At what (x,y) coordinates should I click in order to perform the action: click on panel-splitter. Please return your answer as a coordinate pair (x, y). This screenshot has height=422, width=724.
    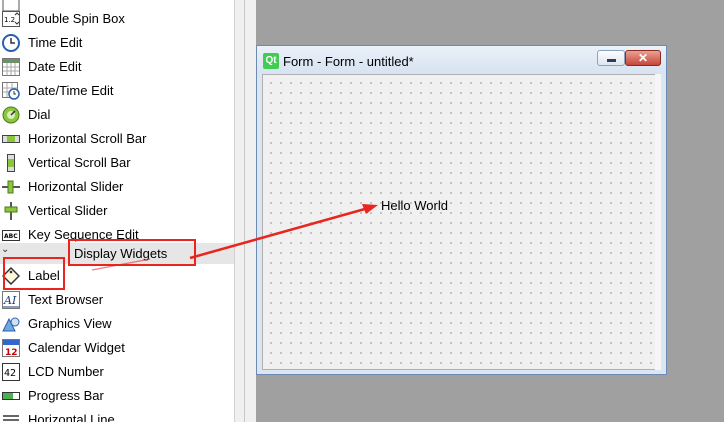
    Looking at the image, I should click on (245, 211).